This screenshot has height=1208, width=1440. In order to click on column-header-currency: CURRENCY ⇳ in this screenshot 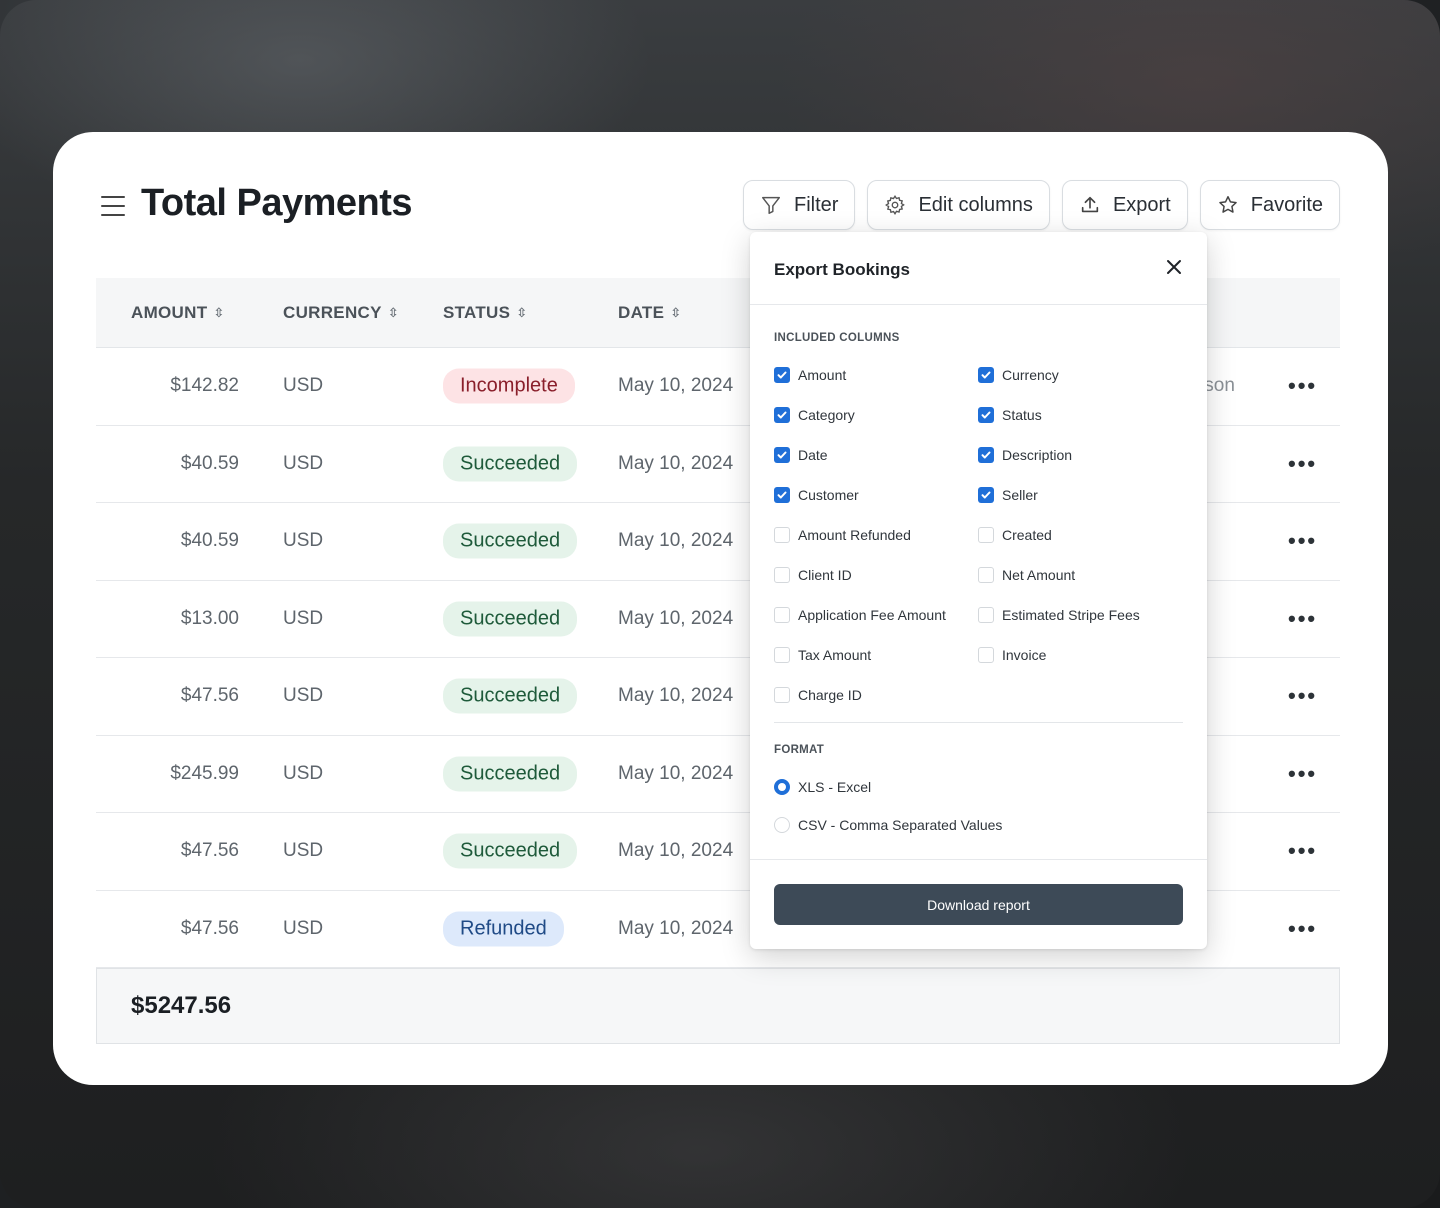, I will do `click(341, 313)`.